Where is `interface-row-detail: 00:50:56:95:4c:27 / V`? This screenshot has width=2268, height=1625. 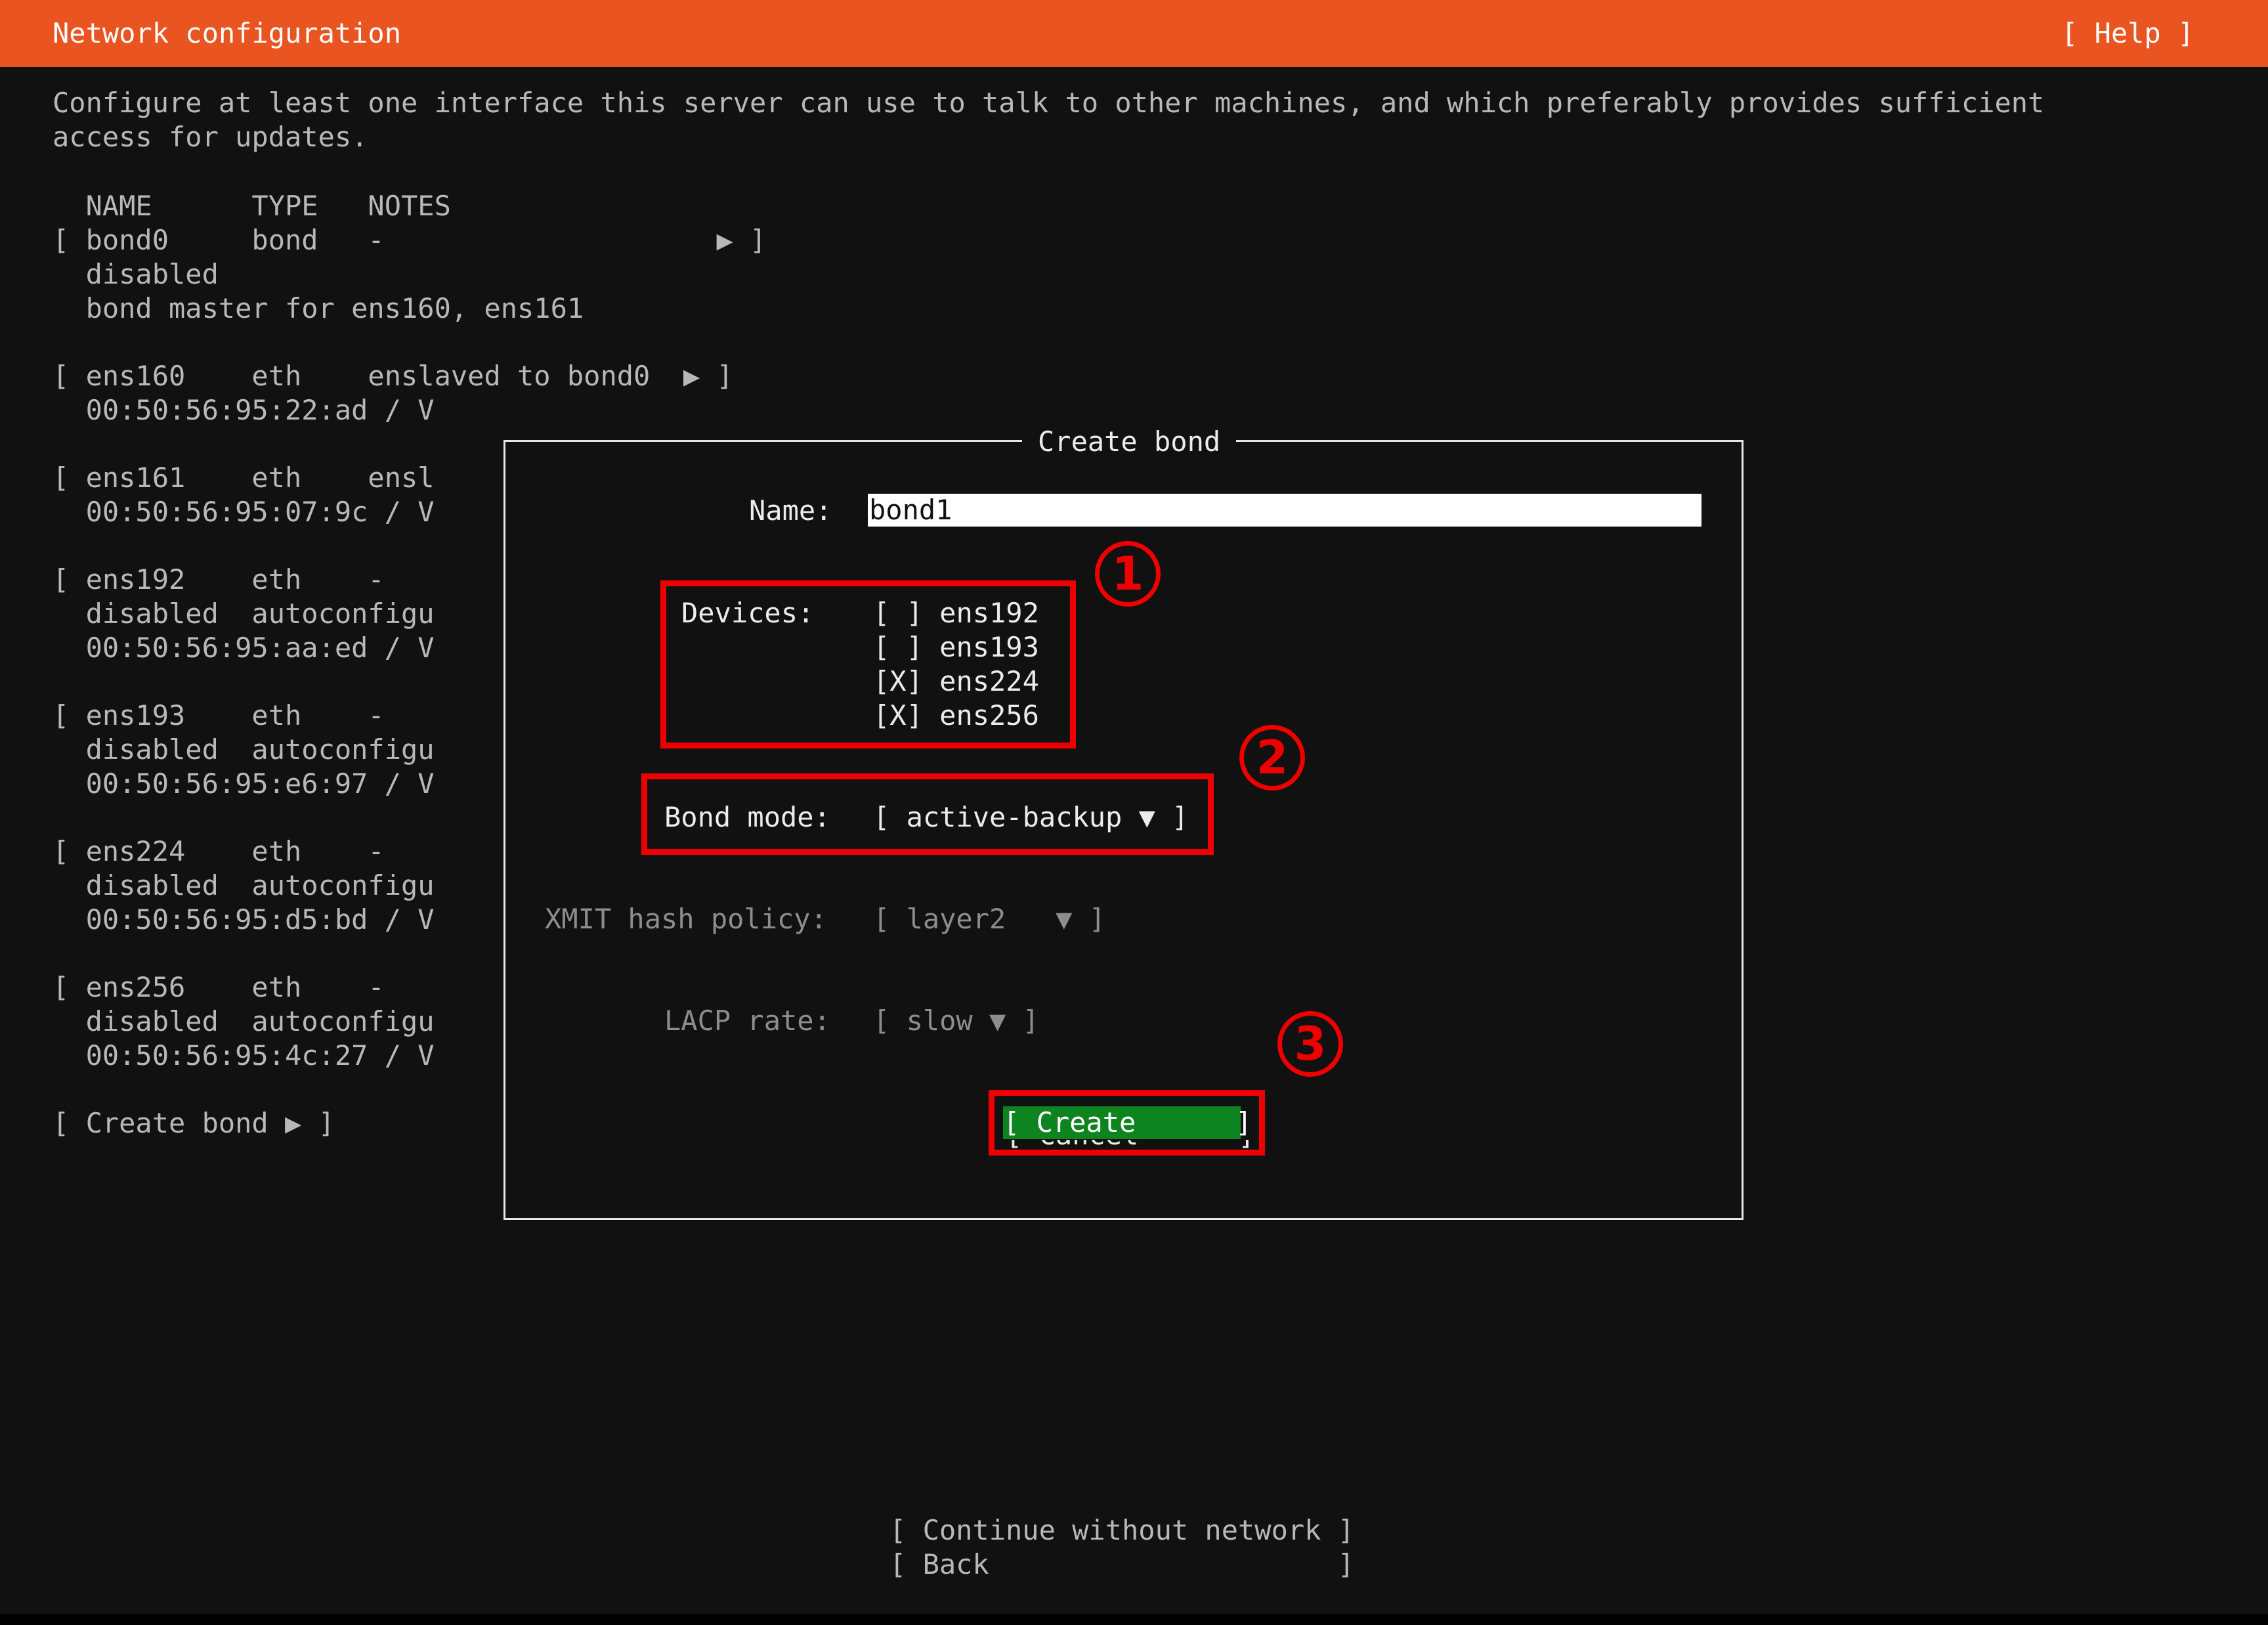 interface-row-detail: 00:50:56:95:4c:27 / V is located at coordinates (244, 1055).